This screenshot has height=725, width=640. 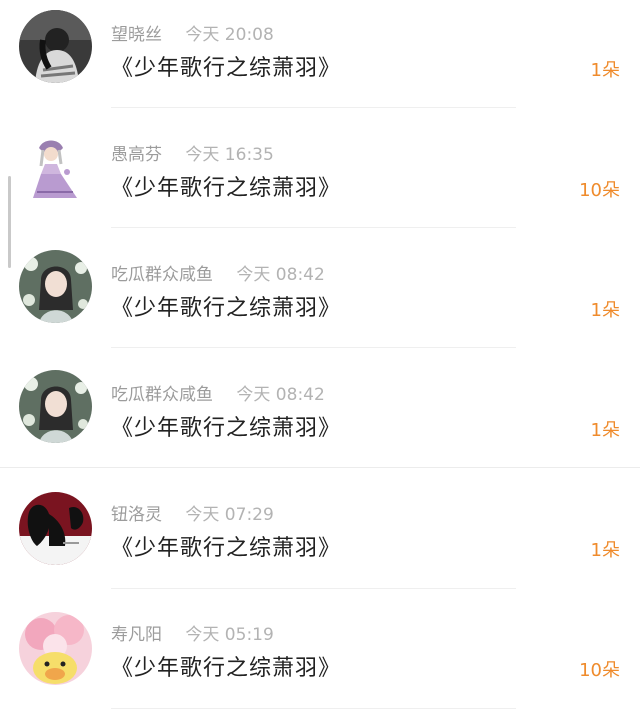 What do you see at coordinates (136, 635) in the screenshot?
I see `user-name: 寿凡阳` at bounding box center [136, 635].